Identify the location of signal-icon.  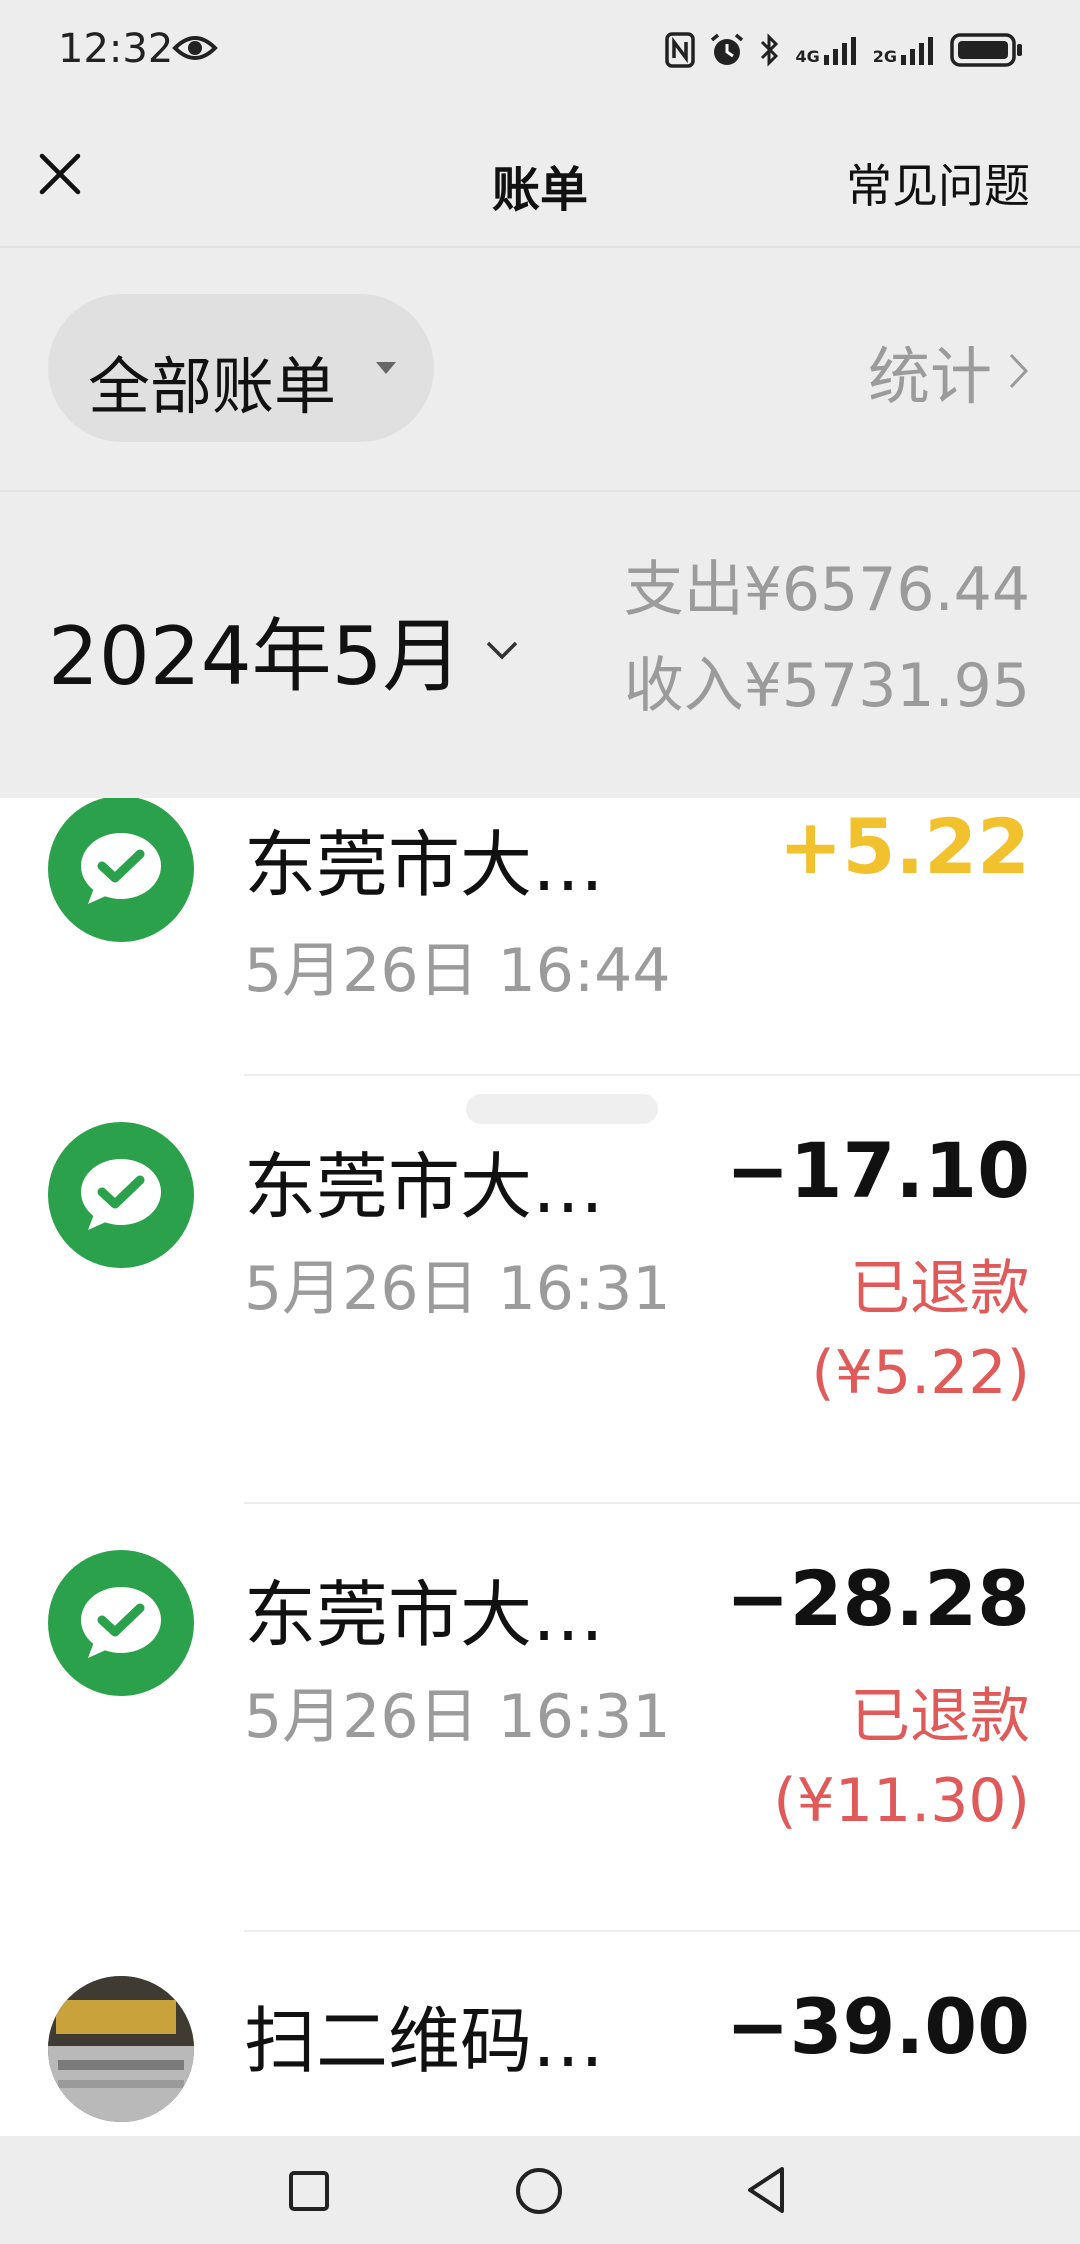
(839, 51).